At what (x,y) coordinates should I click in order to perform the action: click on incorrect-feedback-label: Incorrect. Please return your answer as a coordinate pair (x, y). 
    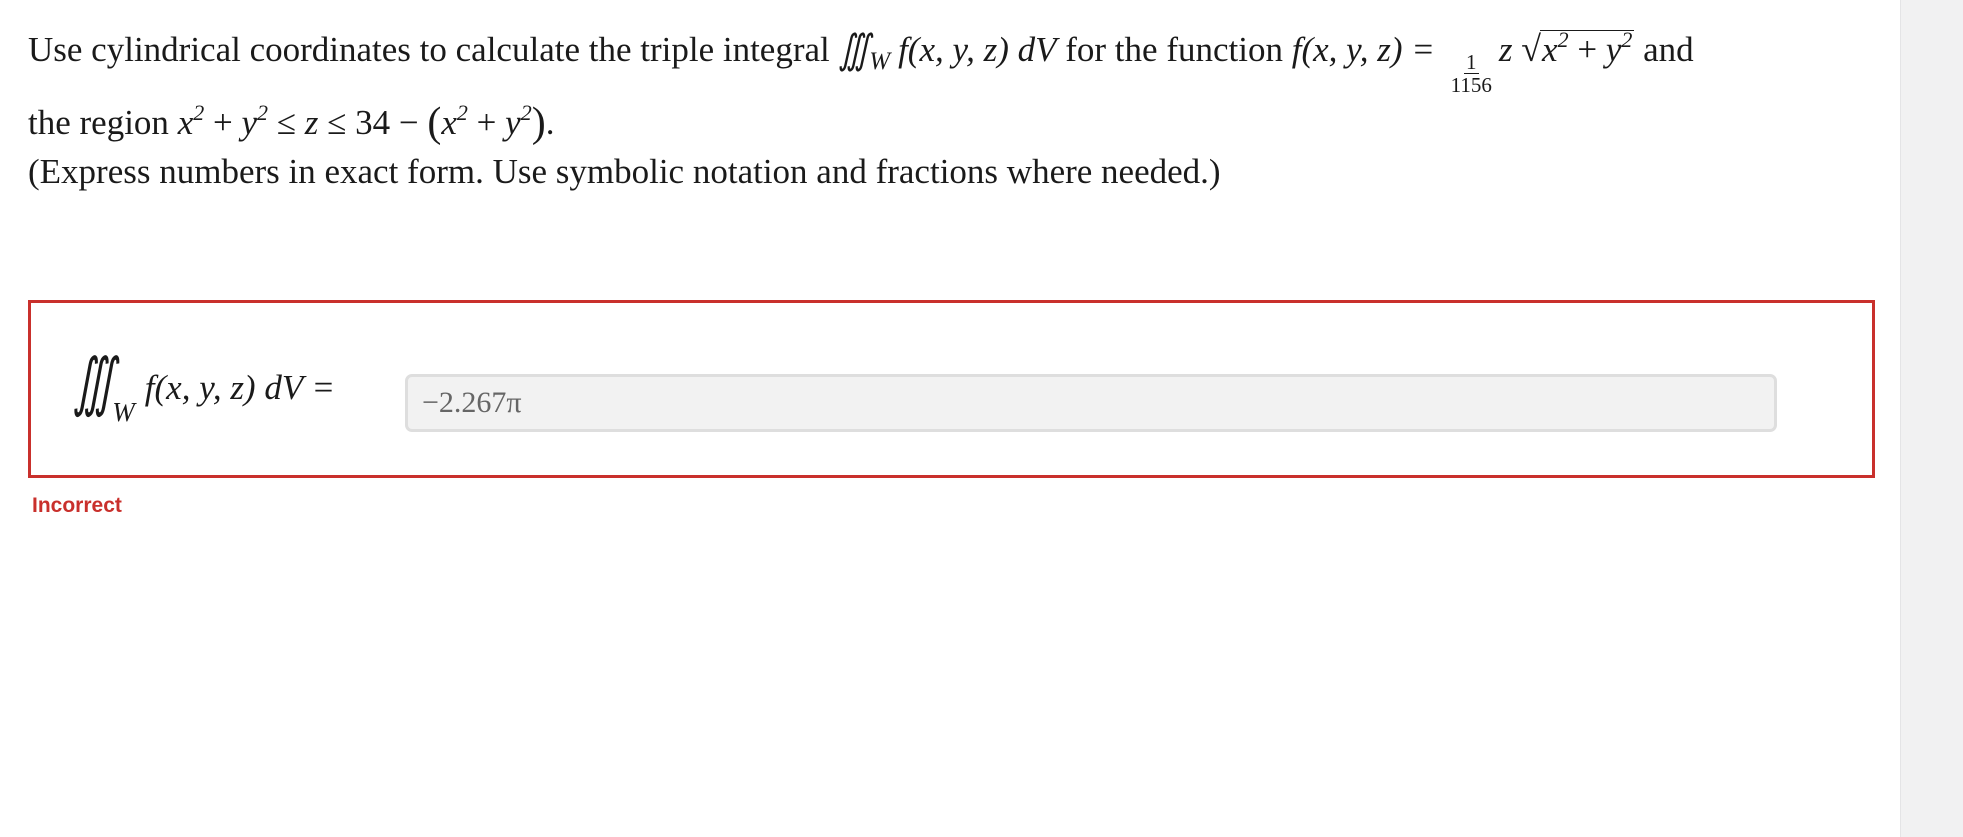
    Looking at the image, I should click on (77, 505).